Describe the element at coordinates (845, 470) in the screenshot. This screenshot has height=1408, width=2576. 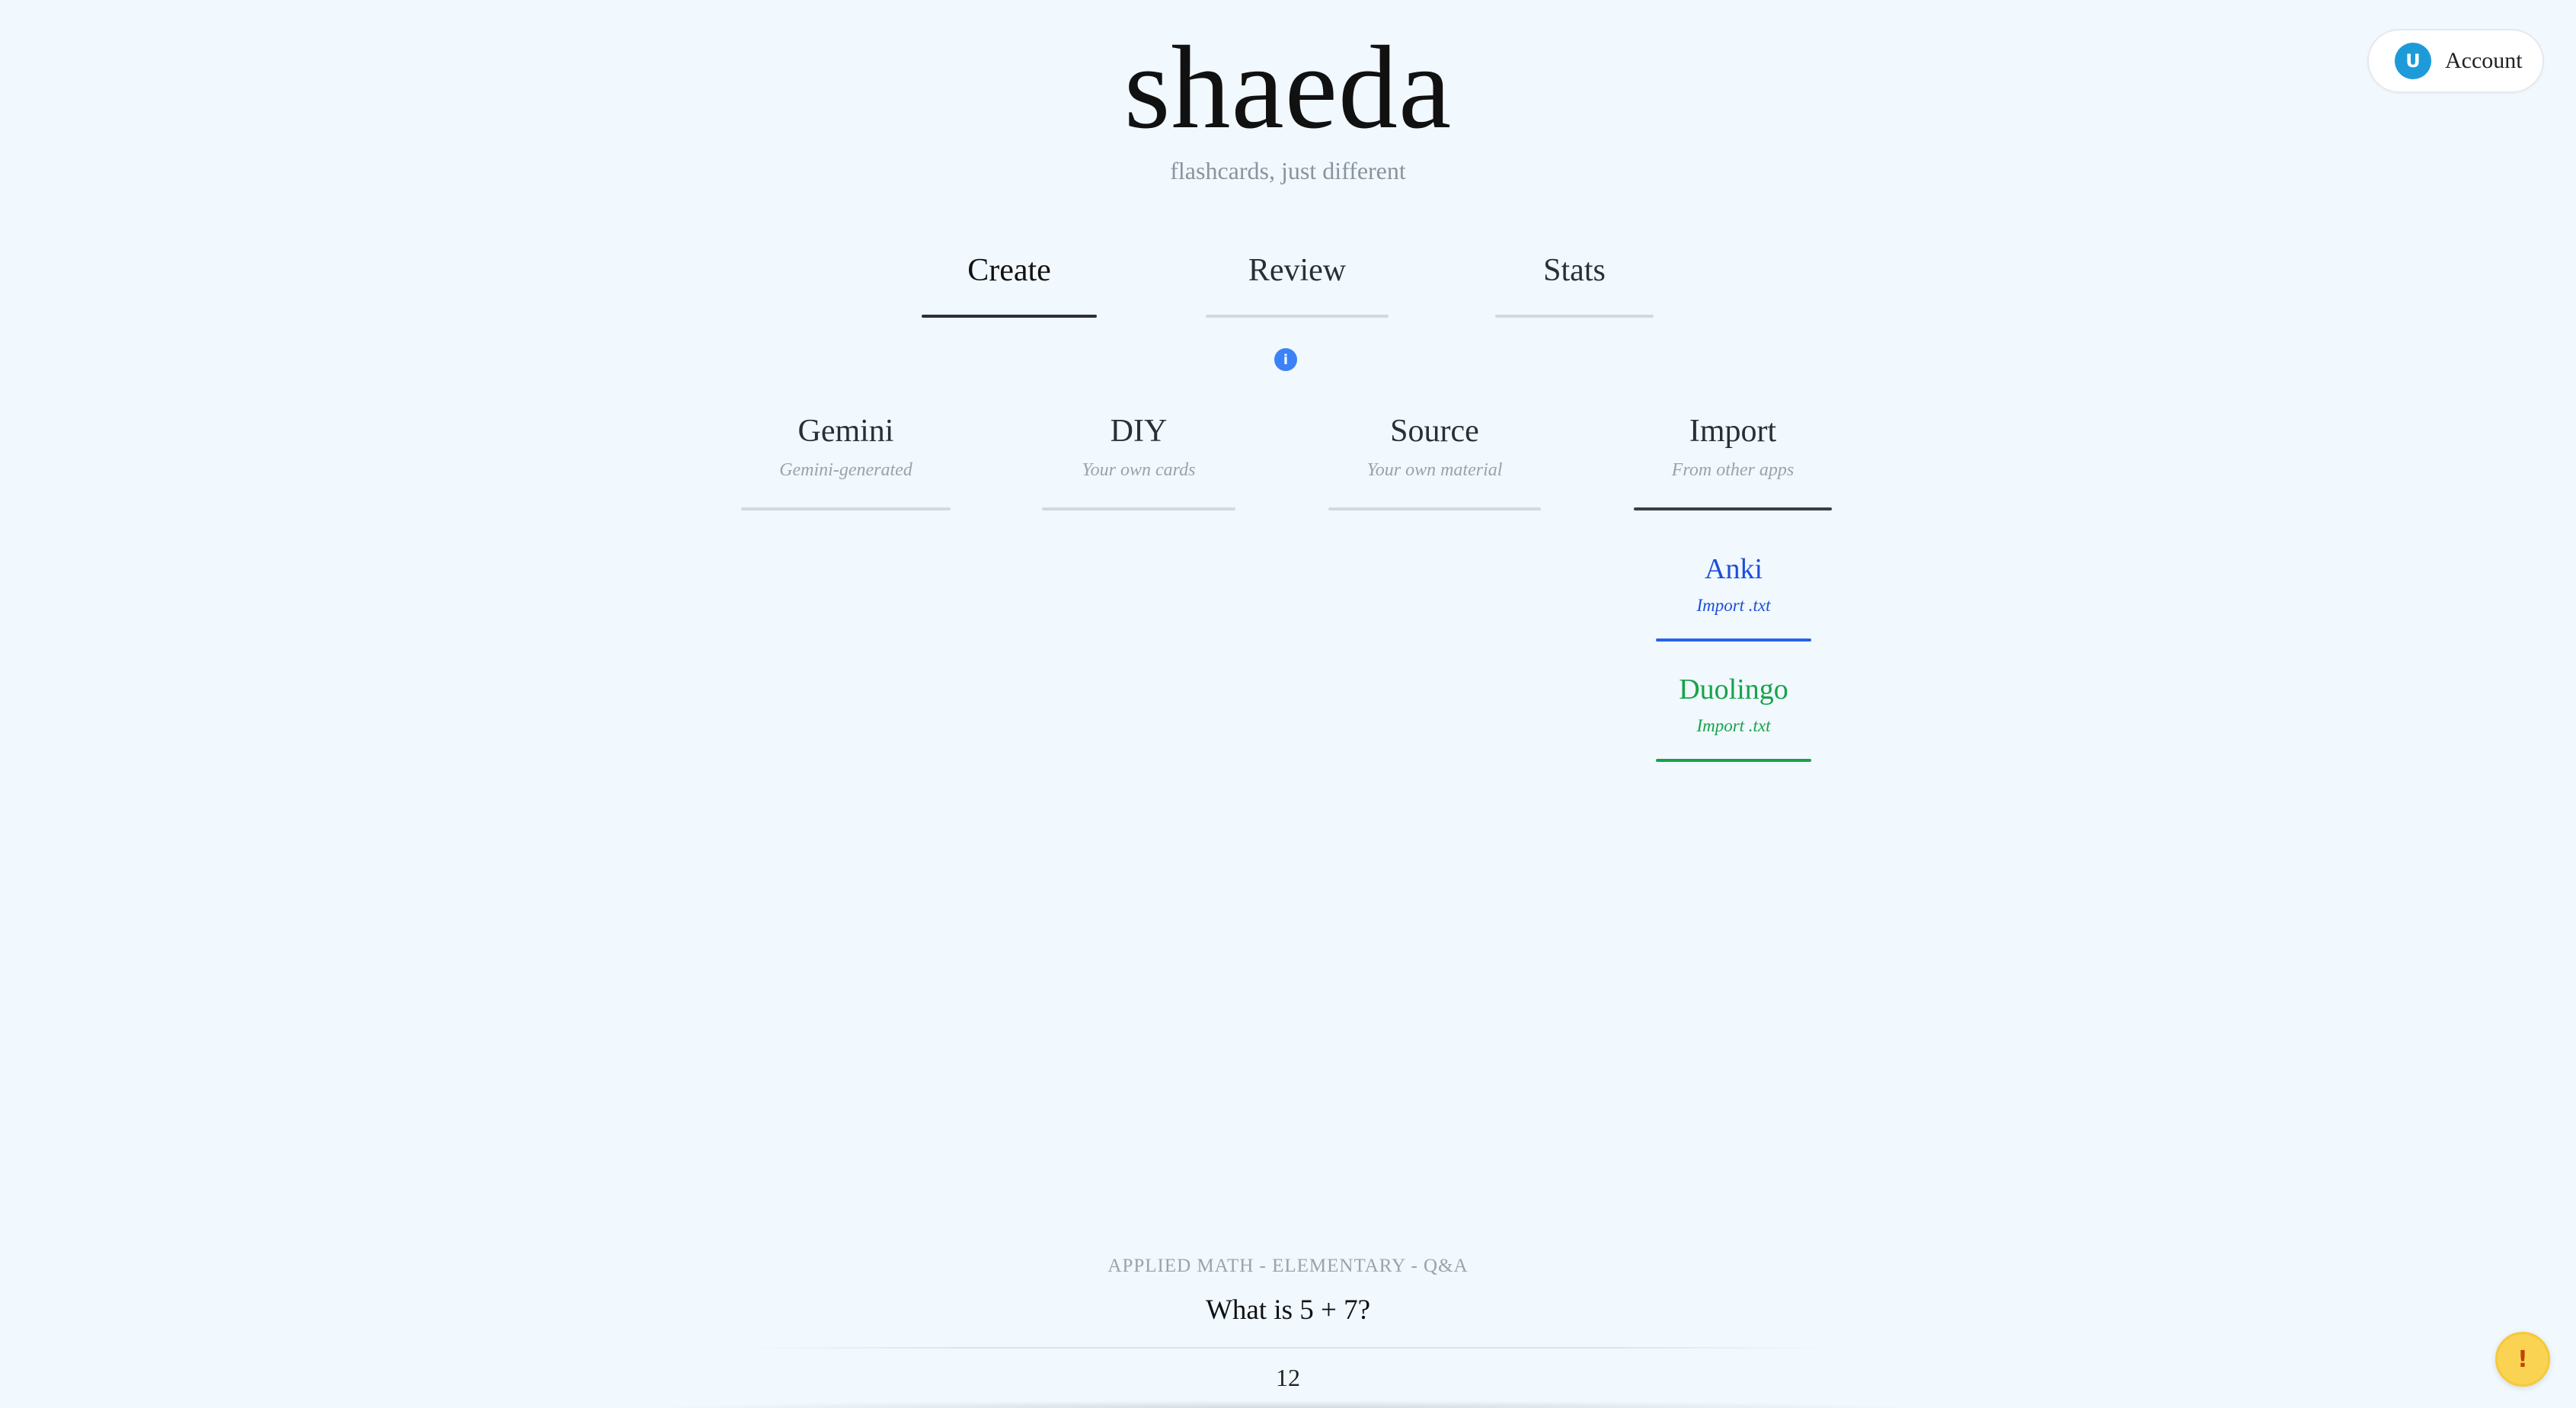
I see `subtab-gemini-description: Gemini-generated` at that location.